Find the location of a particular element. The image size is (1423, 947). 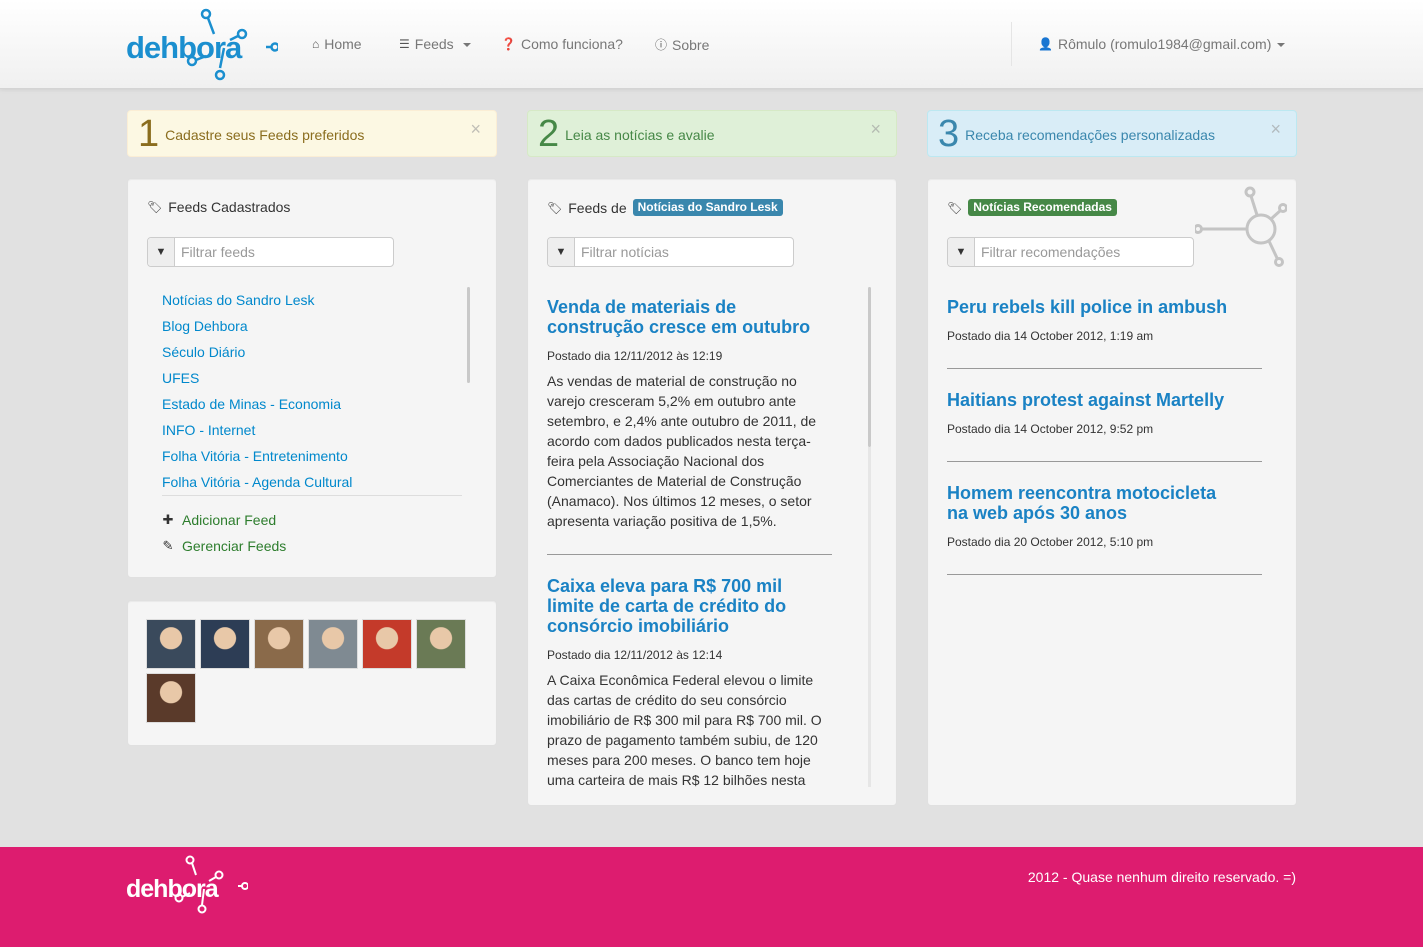

nav-how-label: Como funciona? is located at coordinates (571, 44).